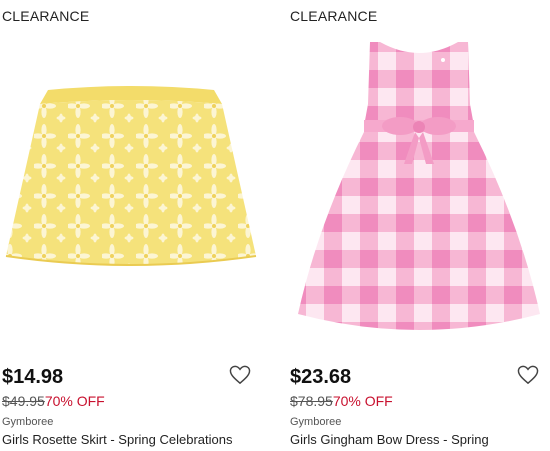 The height and width of the screenshot is (451, 550). I want to click on original-price: $78.95, so click(311, 401).